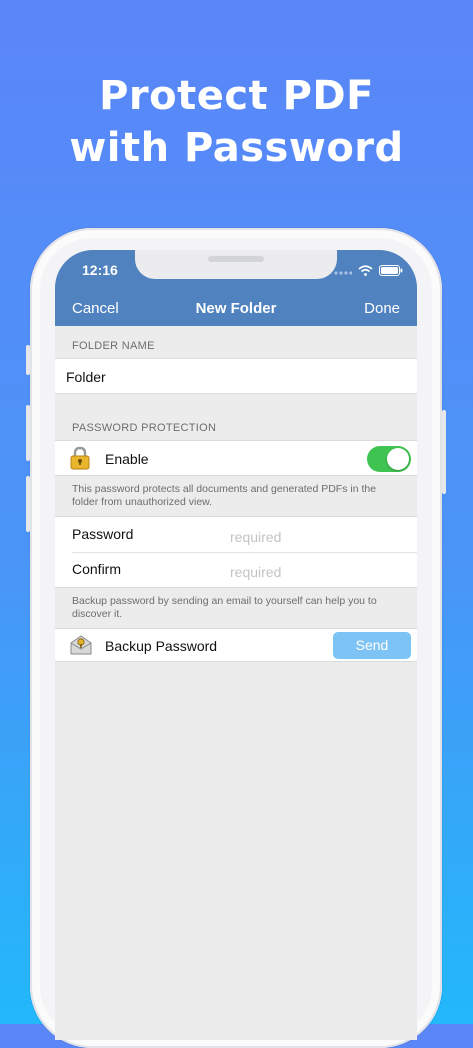 Image resolution: width=473 pixels, height=1048 pixels. What do you see at coordinates (236, 122) in the screenshot?
I see `headline: Protect PDF with Password` at bounding box center [236, 122].